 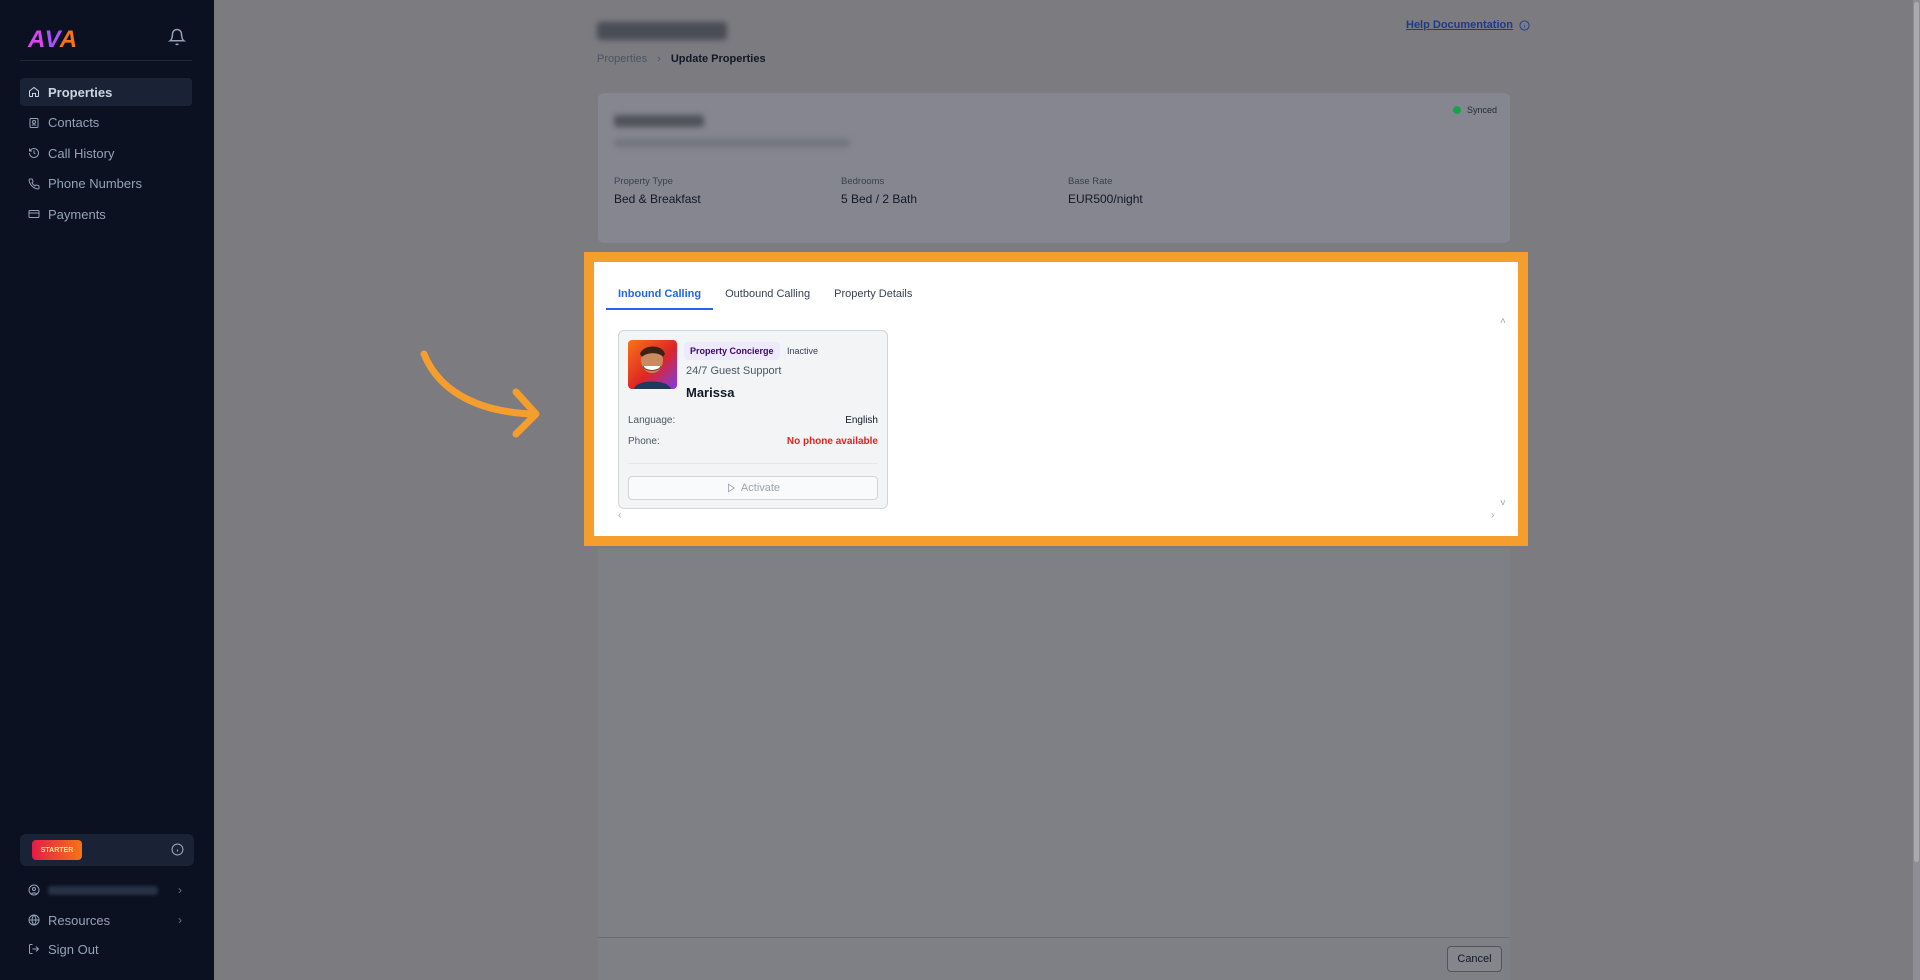 I want to click on sync-status: Synced, so click(x=1474, y=110).